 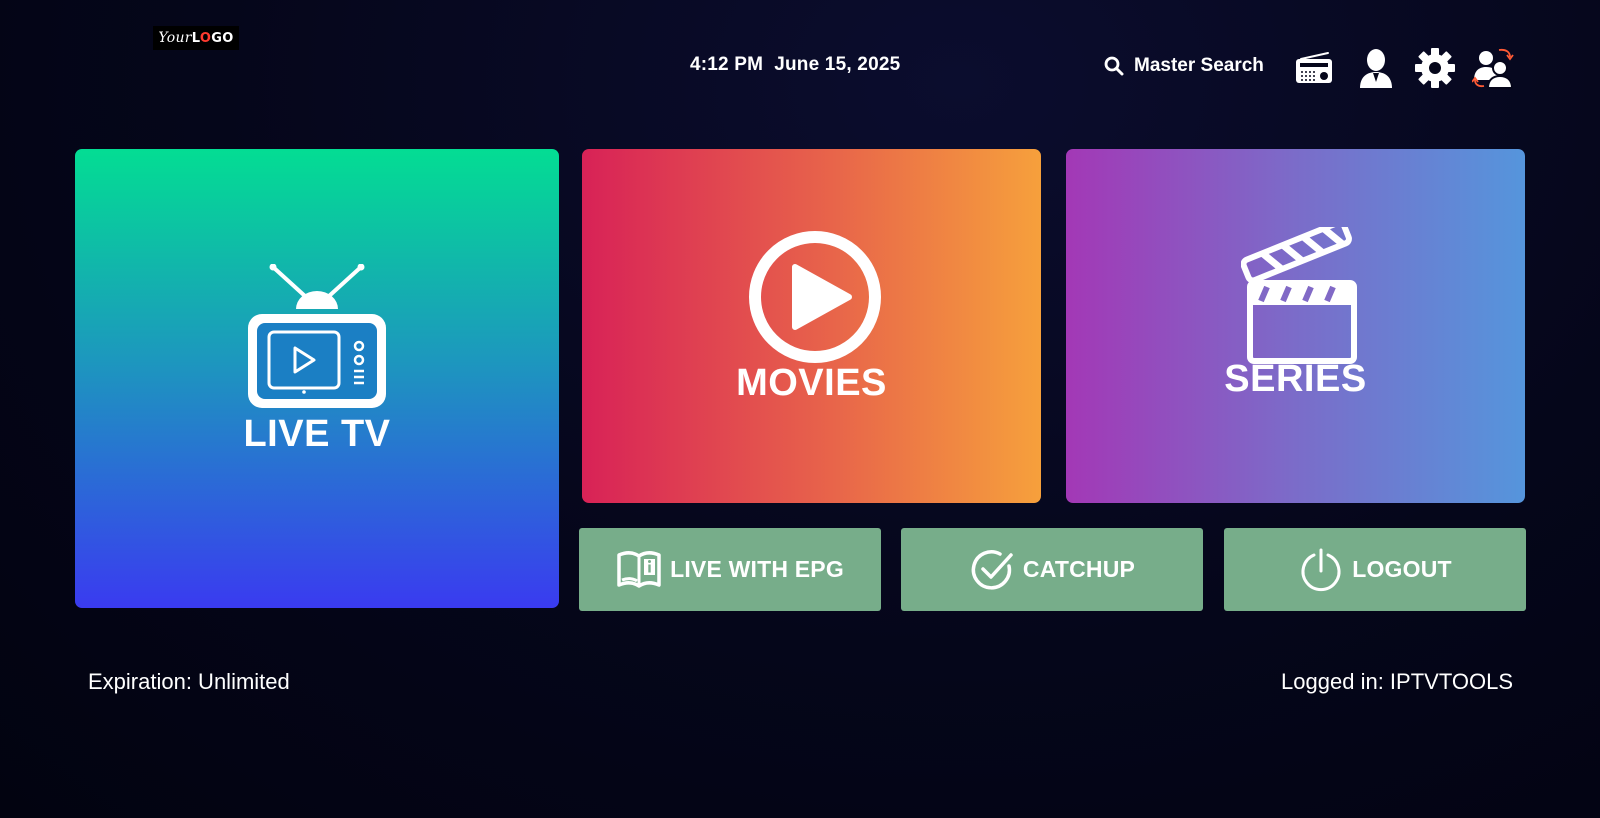 I want to click on clock: 4:12 PM June 15, 2025, so click(x=820, y=65).